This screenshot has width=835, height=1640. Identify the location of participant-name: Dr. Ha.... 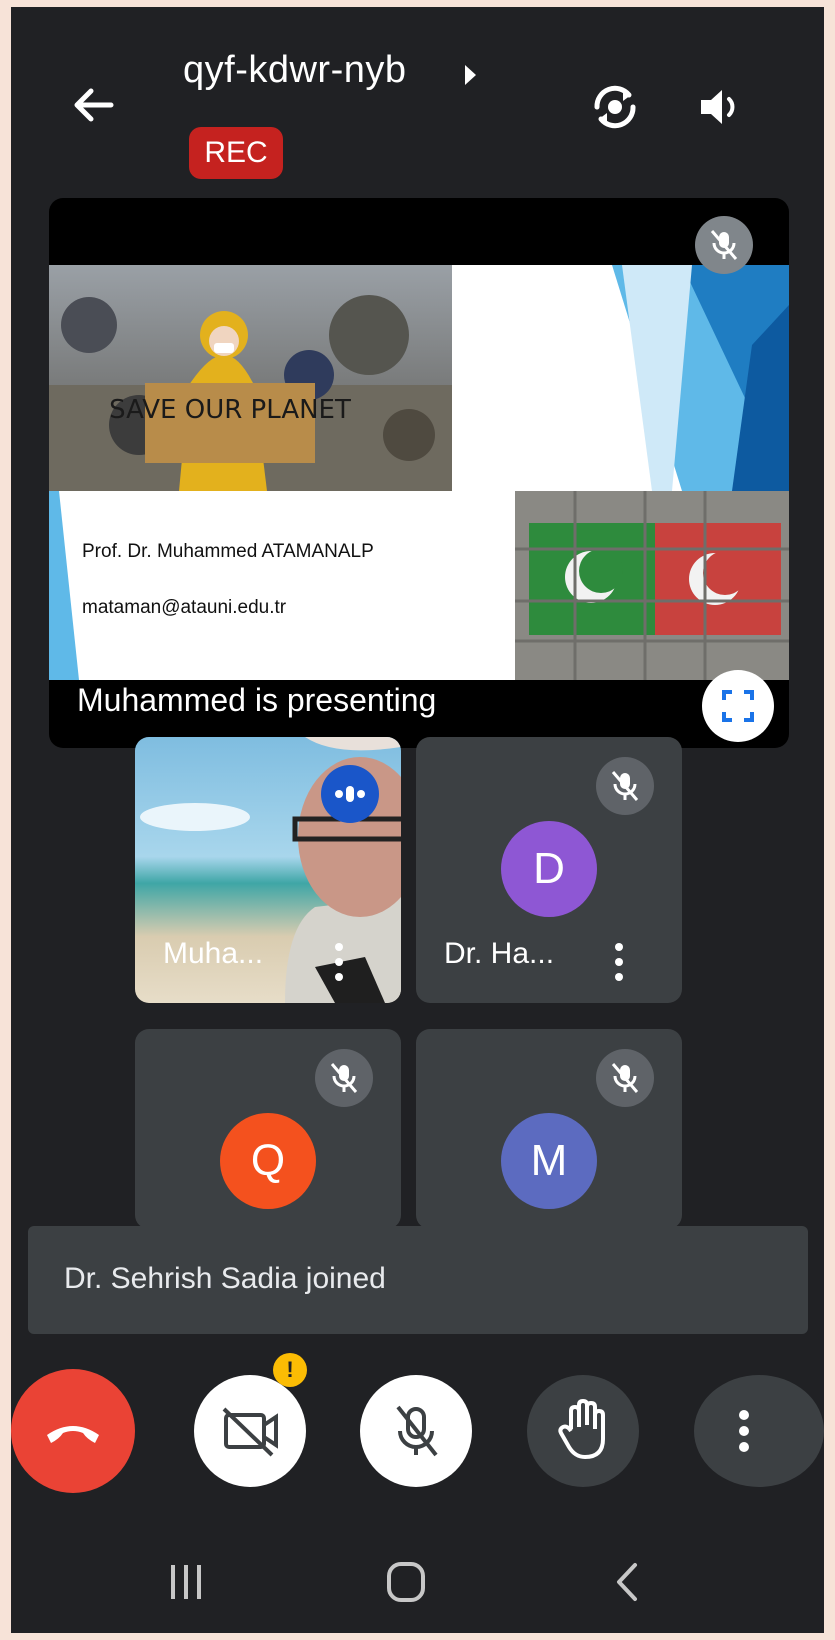
(499, 953).